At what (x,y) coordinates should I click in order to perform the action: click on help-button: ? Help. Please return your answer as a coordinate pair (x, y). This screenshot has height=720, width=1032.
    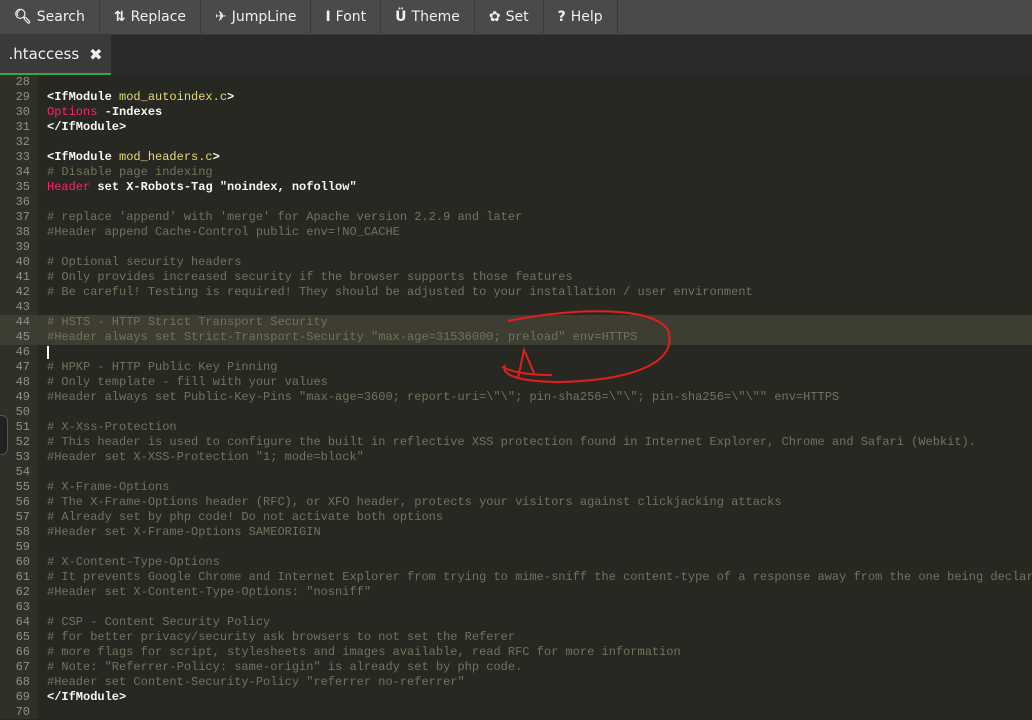
    Looking at the image, I should click on (581, 17).